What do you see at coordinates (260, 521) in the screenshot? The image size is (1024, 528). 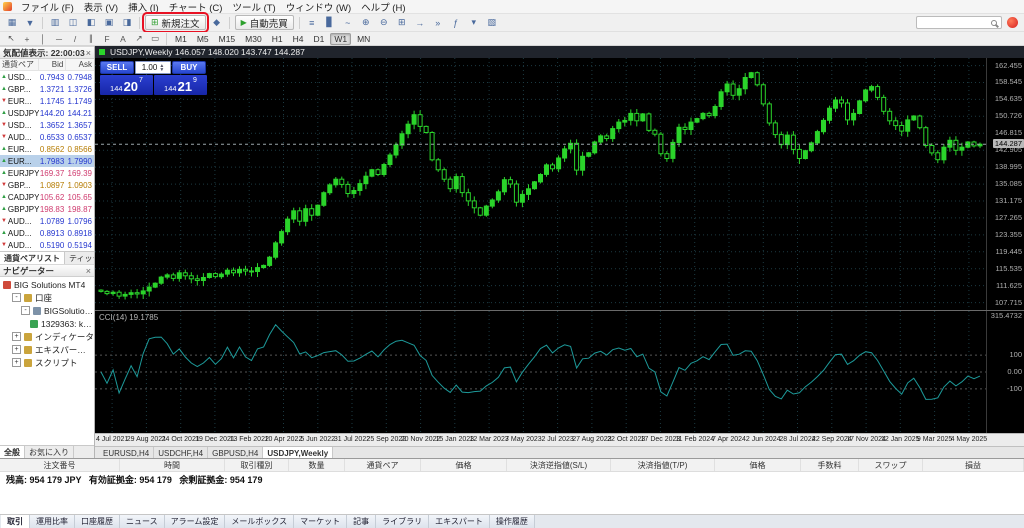 I see `terminal-tab-5: メールボックス` at bounding box center [260, 521].